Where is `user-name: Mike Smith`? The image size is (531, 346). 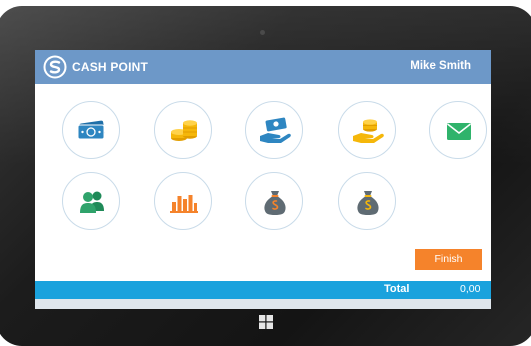
user-name: Mike Smith is located at coordinates (440, 66).